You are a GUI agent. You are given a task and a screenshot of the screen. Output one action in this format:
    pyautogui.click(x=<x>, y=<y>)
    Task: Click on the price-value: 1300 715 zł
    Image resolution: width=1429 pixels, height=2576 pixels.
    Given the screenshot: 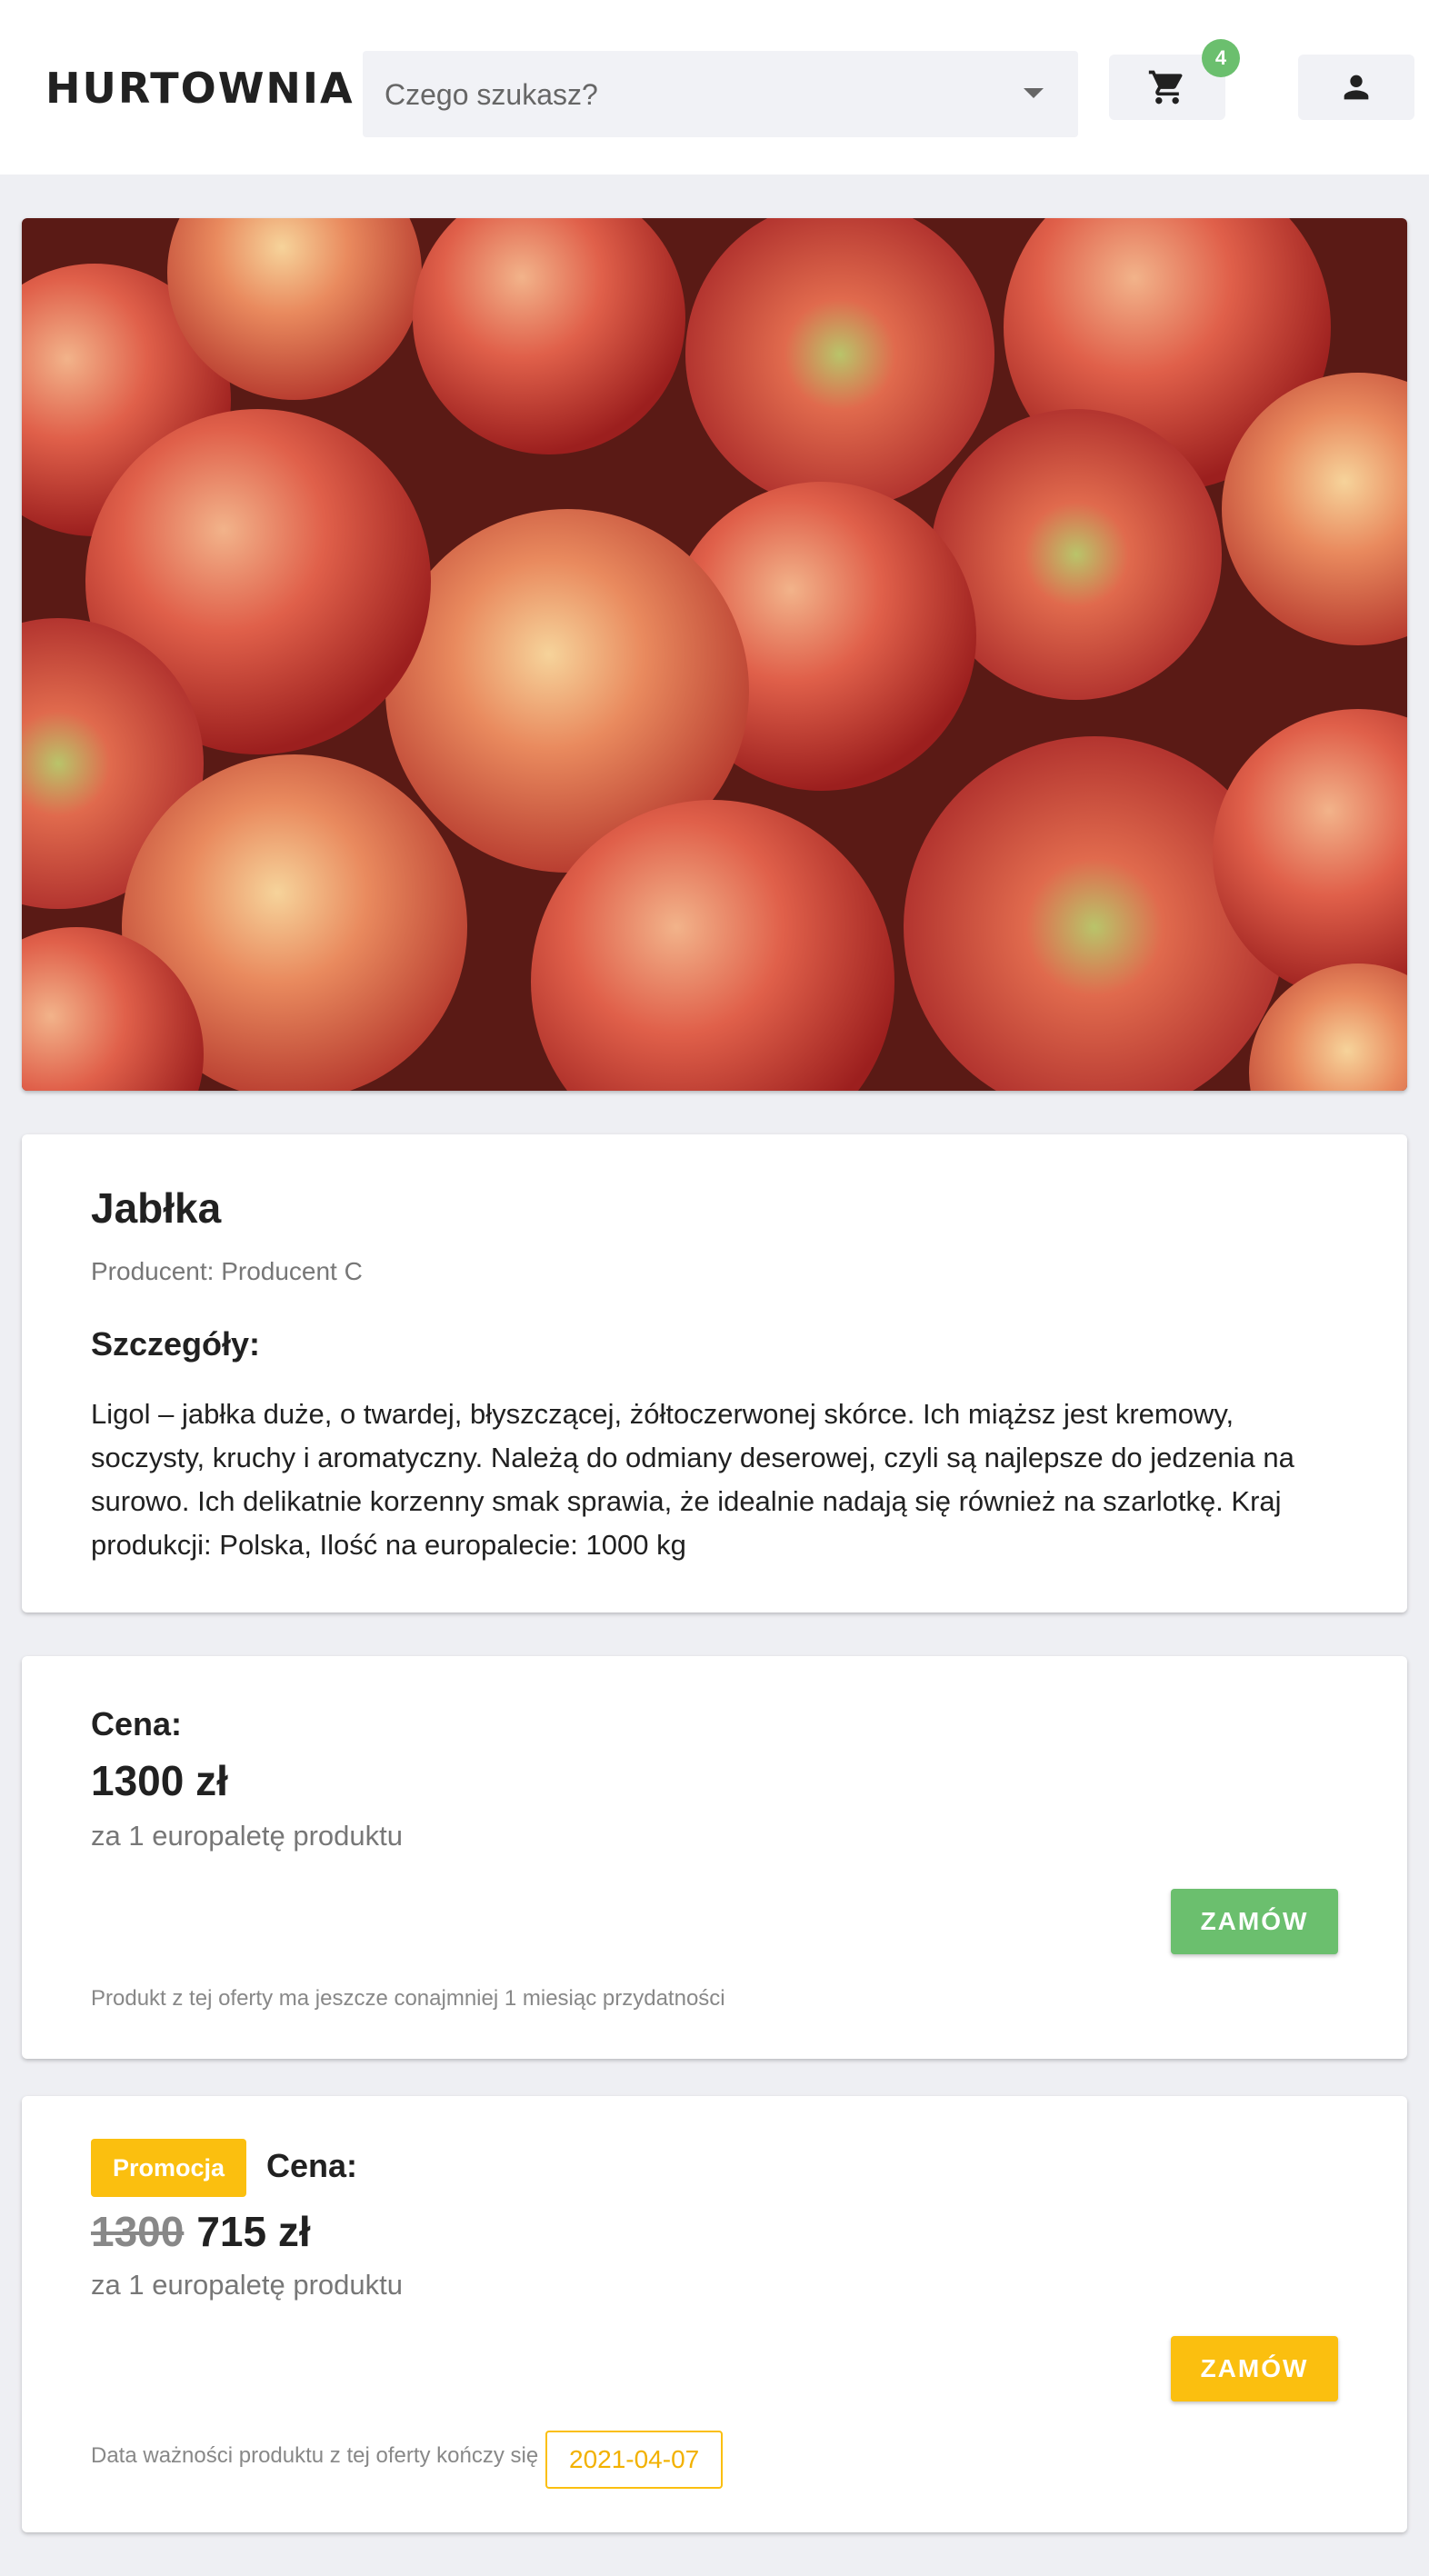 What is the action you would take?
    pyautogui.click(x=201, y=2231)
    